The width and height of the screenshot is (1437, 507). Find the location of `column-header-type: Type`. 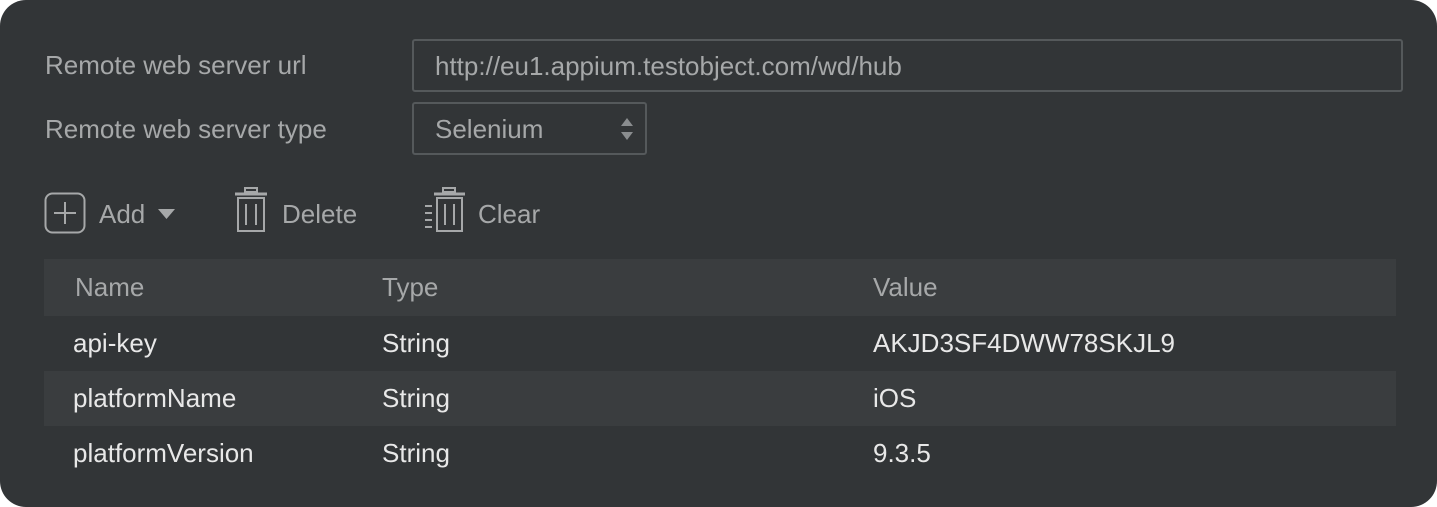

column-header-type: Type is located at coordinates (410, 287).